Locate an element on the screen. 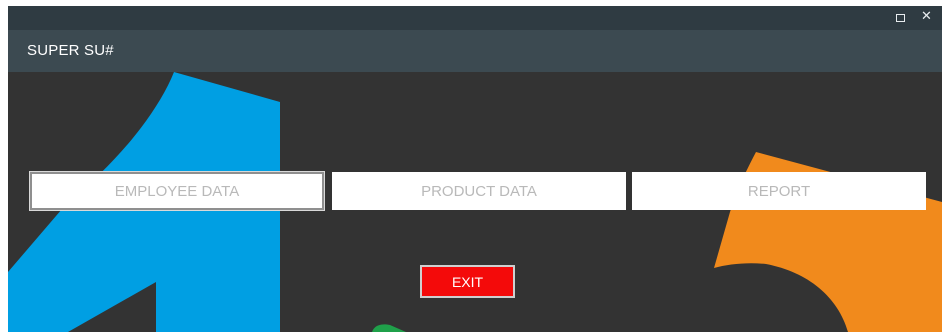 The image size is (942, 332). window-titlebar: ✕ is located at coordinates (475, 18).